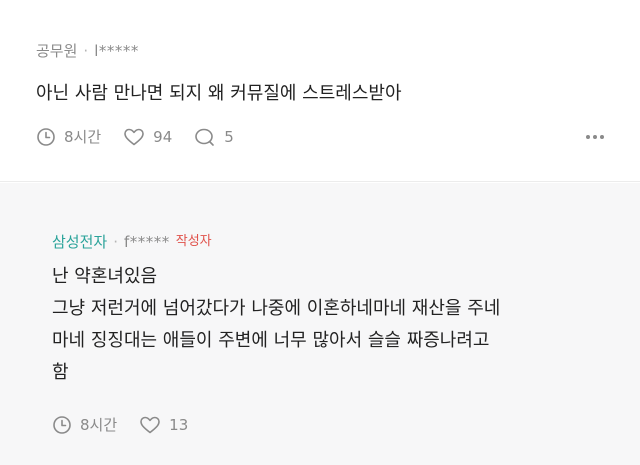 The width and height of the screenshot is (640, 465). I want to click on comment-meta: 공무원 · l*****, so click(87, 51).